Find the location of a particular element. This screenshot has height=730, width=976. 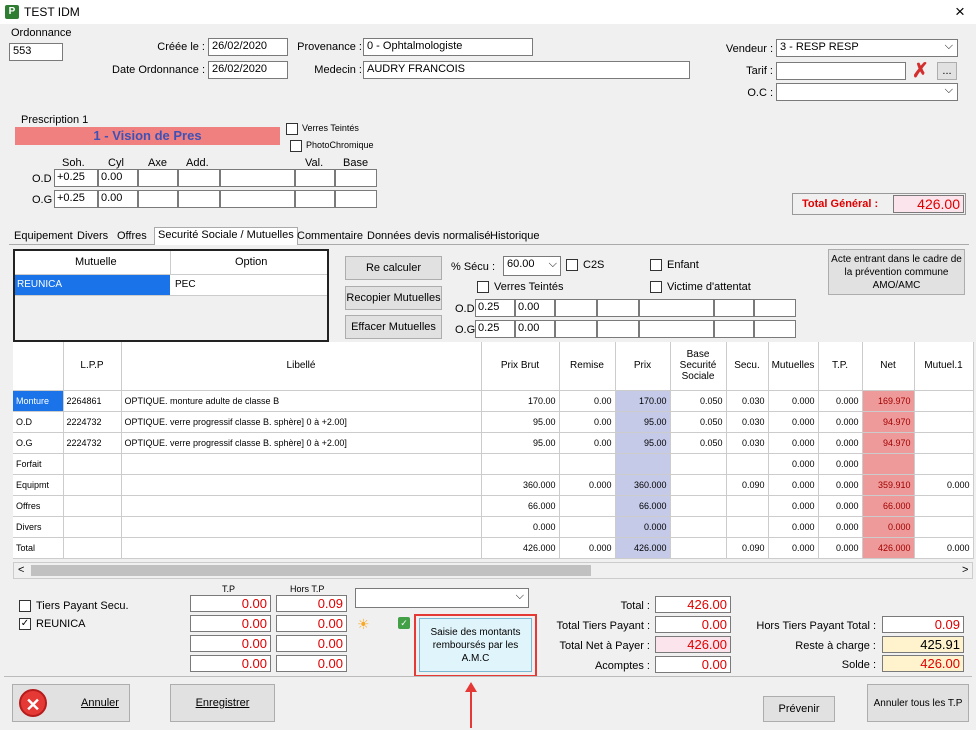

od-base is located at coordinates (356, 178).